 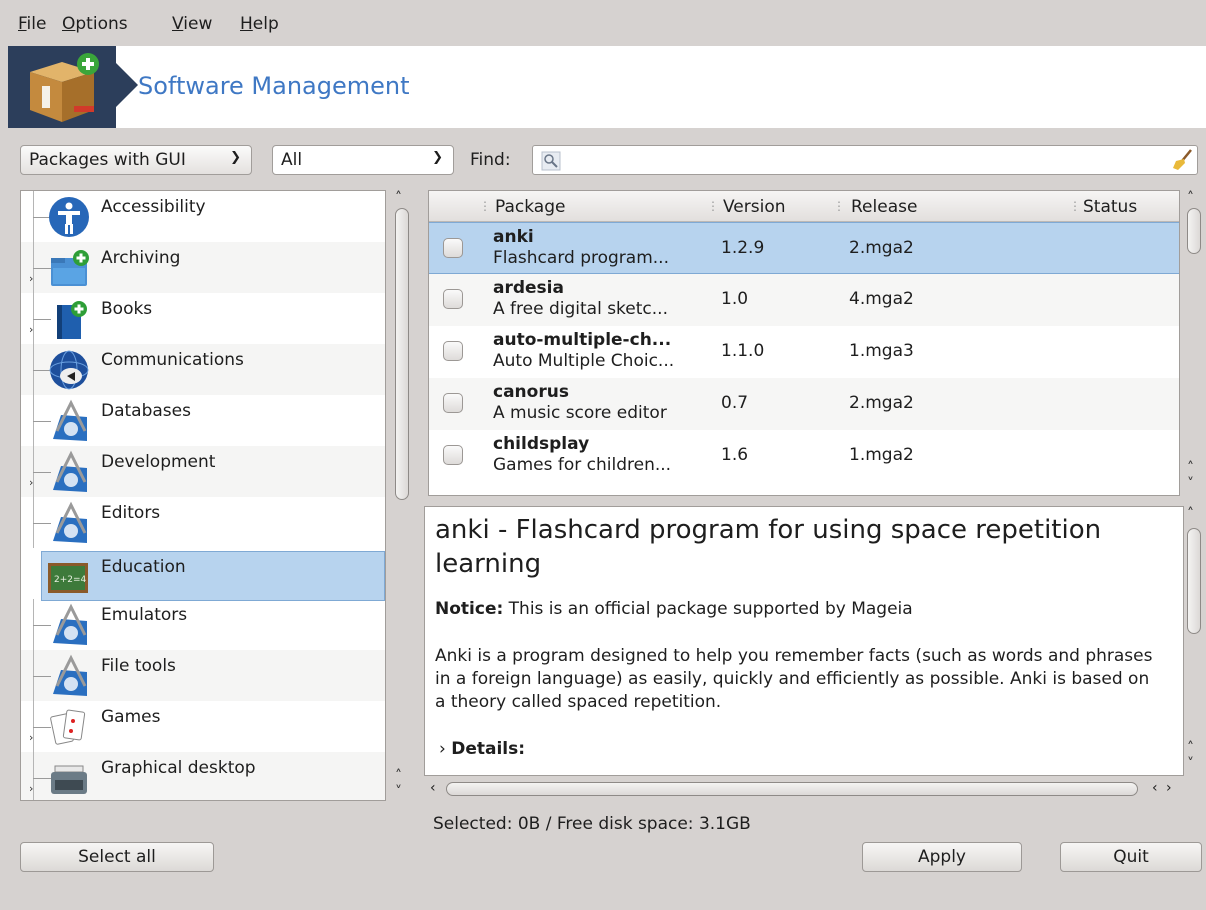 I want to click on book-icon, so click(x=72, y=320).